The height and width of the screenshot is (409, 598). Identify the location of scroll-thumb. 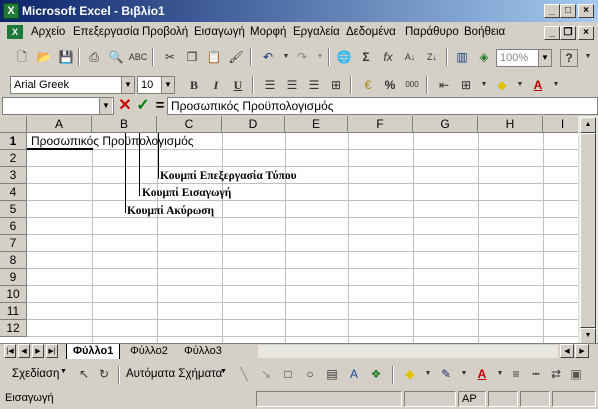
(588, 230).